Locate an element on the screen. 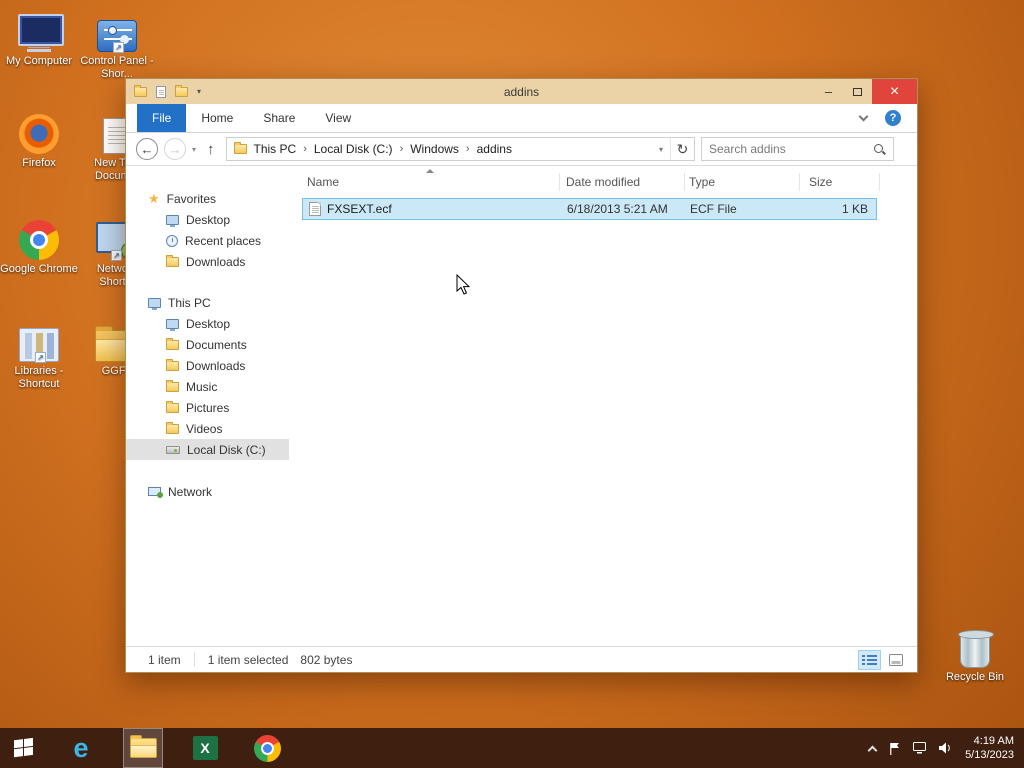  search-input is located at coordinates (791, 149).